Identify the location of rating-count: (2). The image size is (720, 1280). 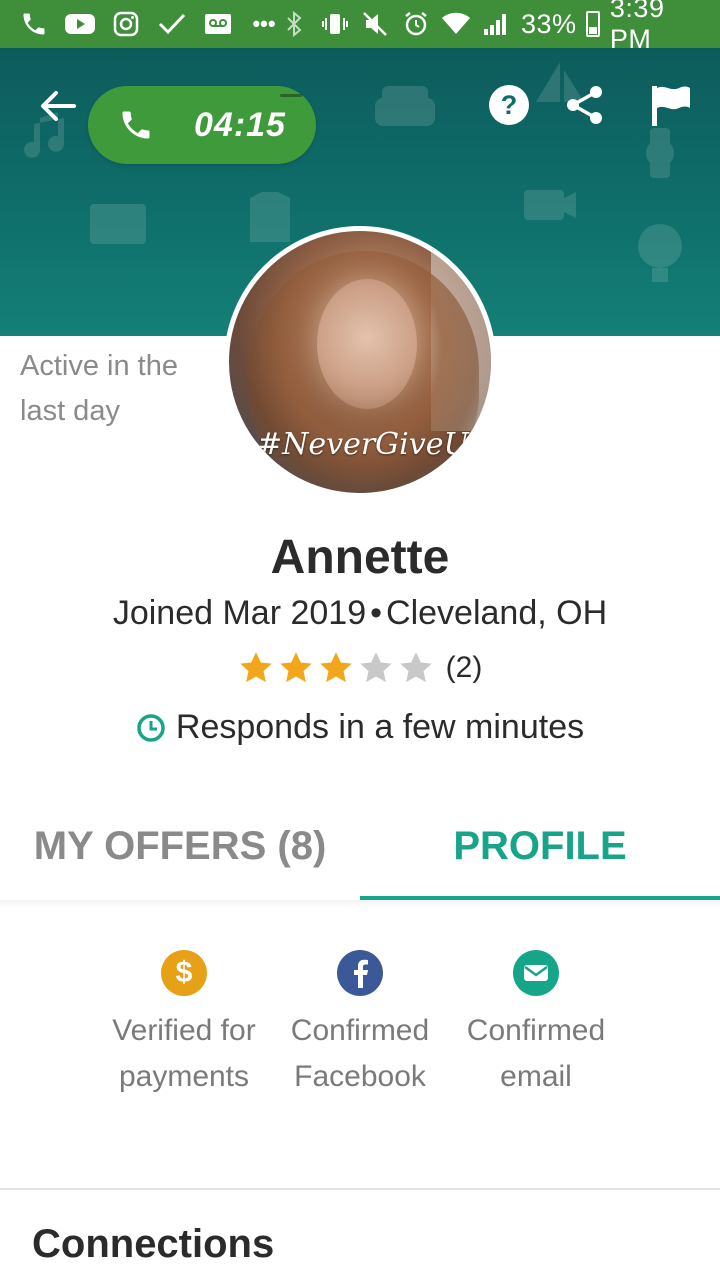
(464, 667).